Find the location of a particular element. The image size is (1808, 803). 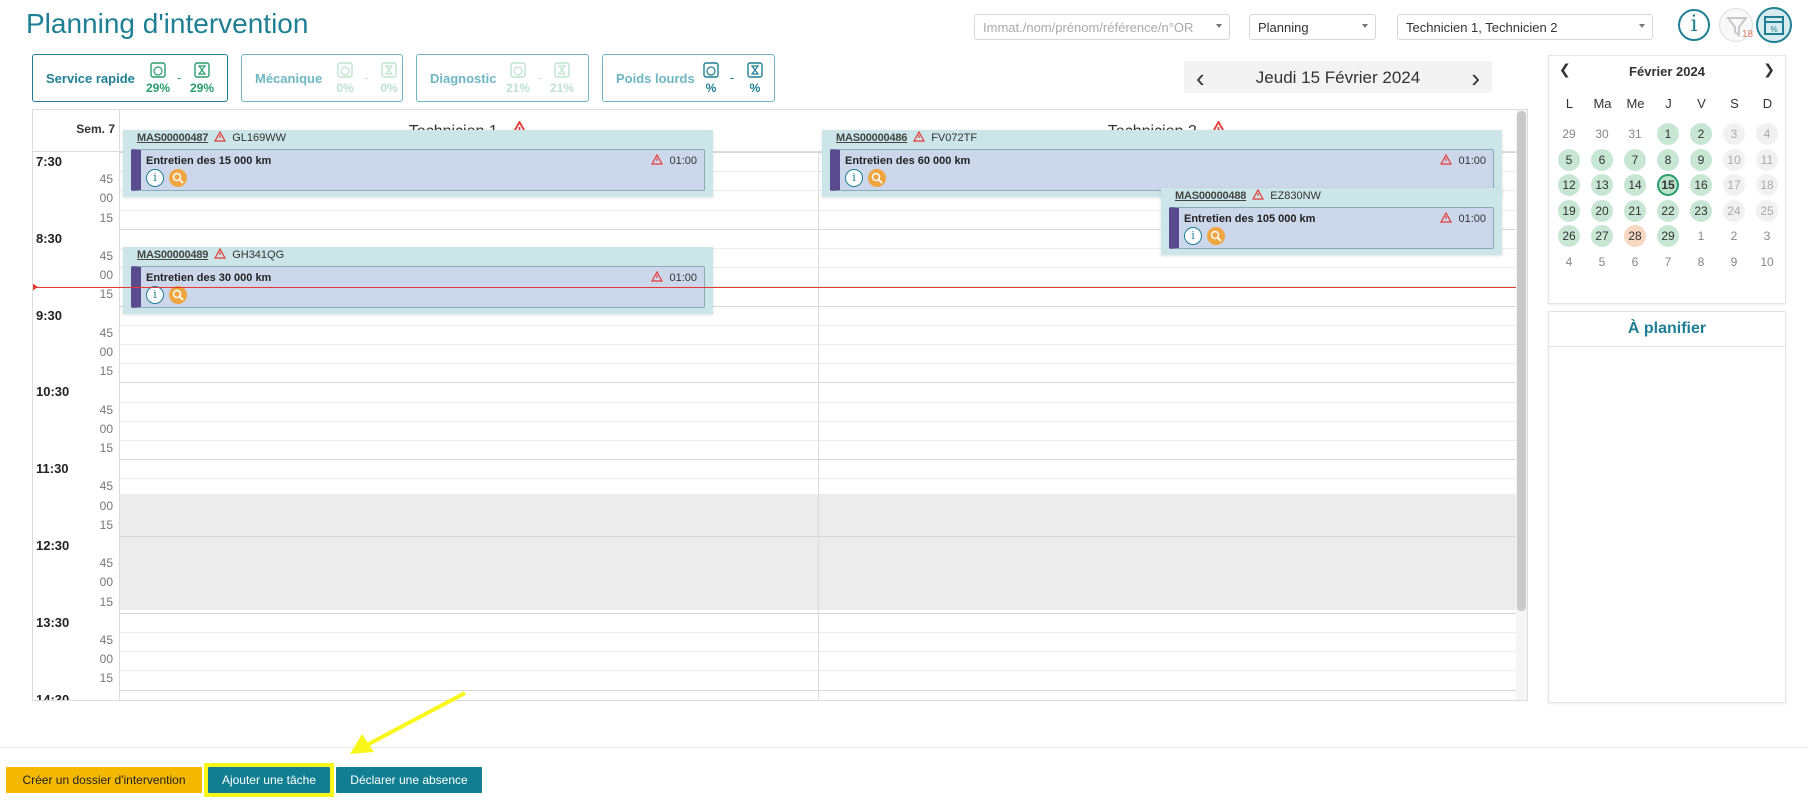

calendar-day: 16 is located at coordinates (1701, 185).